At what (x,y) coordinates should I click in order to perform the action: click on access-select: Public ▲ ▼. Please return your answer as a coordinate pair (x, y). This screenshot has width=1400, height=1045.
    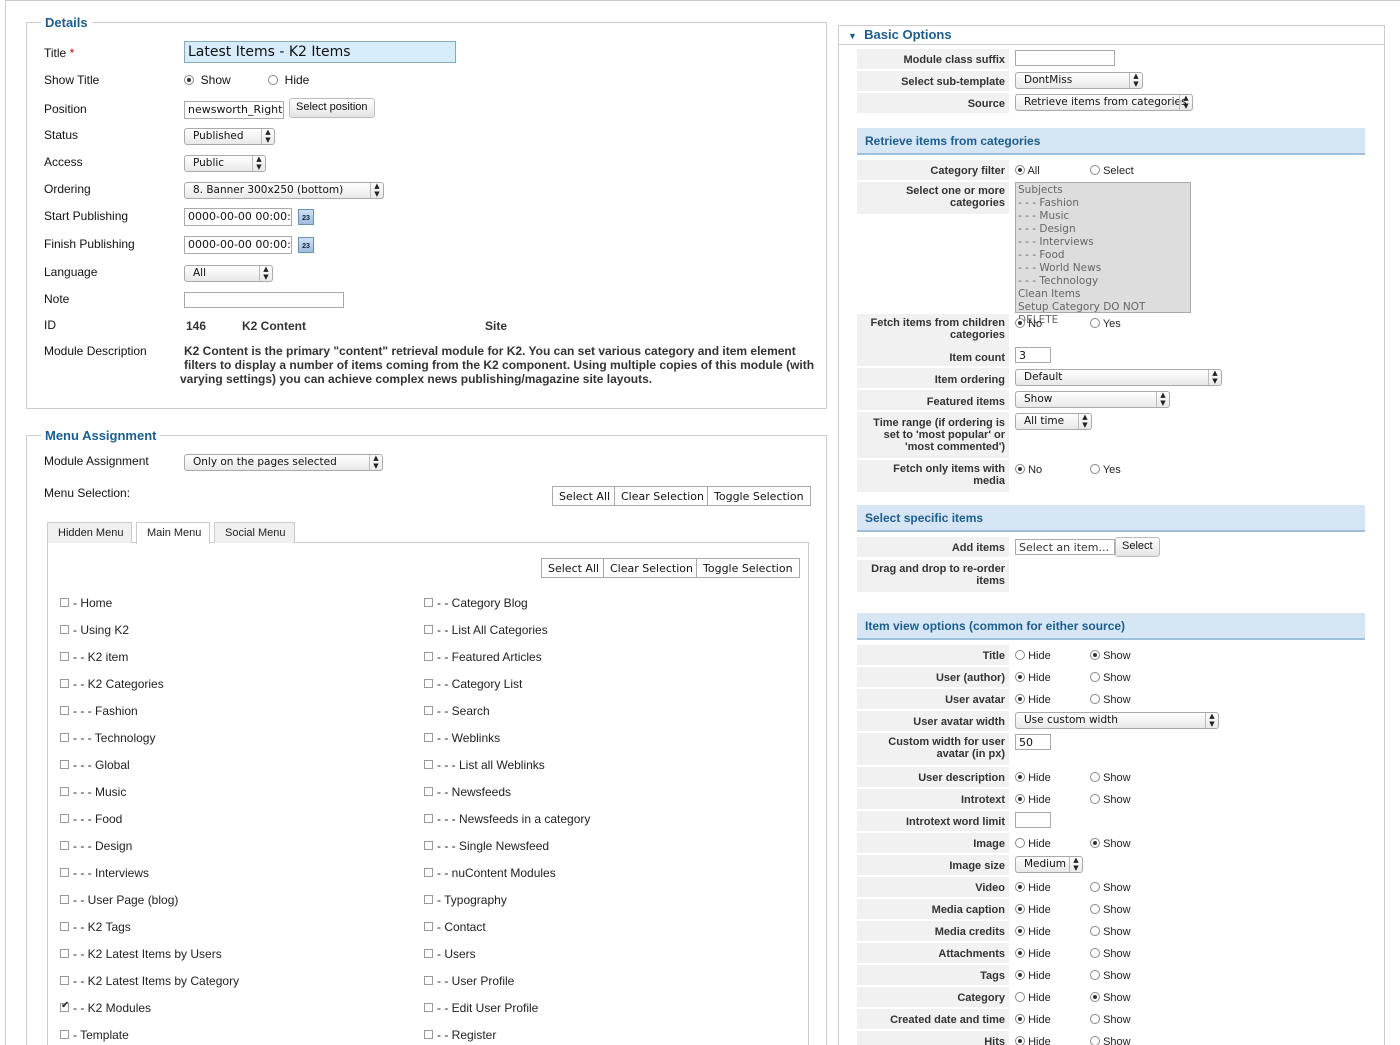
    Looking at the image, I should click on (225, 163).